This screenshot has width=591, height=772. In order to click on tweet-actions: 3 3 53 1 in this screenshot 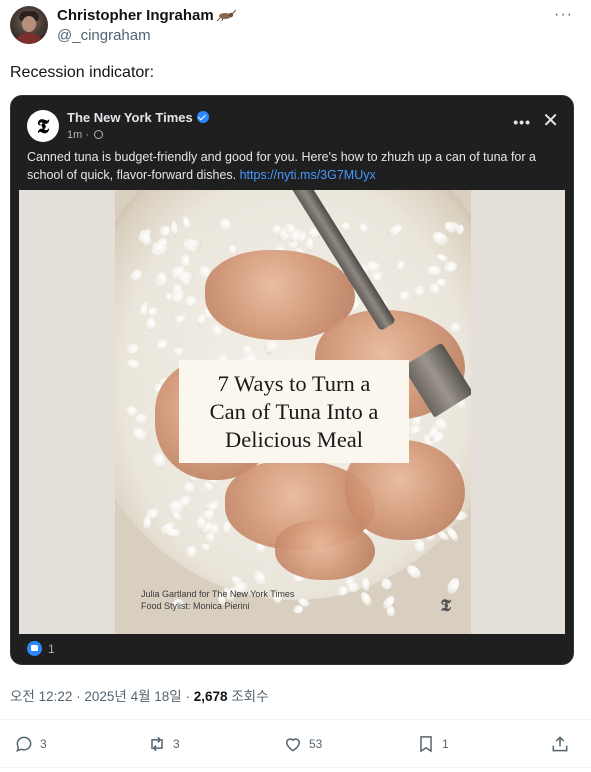, I will do `click(295, 745)`.